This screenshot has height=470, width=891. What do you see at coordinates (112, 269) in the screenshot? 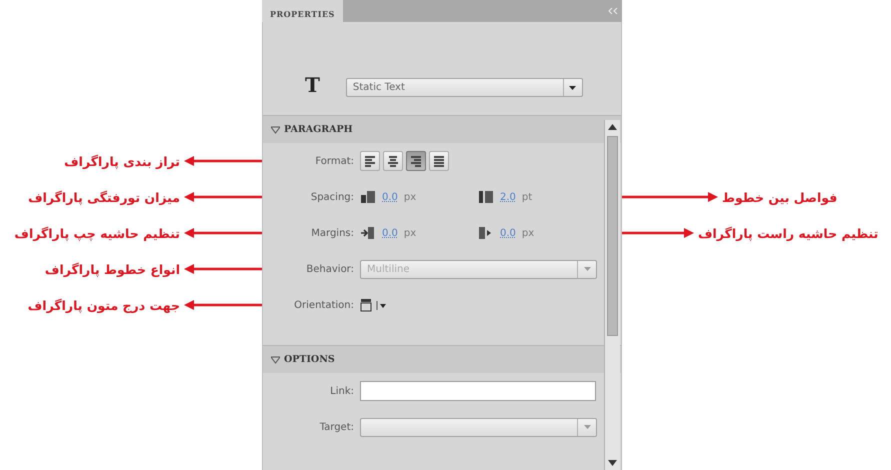
I see `callout-label: انواع خطوط پاراگراف` at bounding box center [112, 269].